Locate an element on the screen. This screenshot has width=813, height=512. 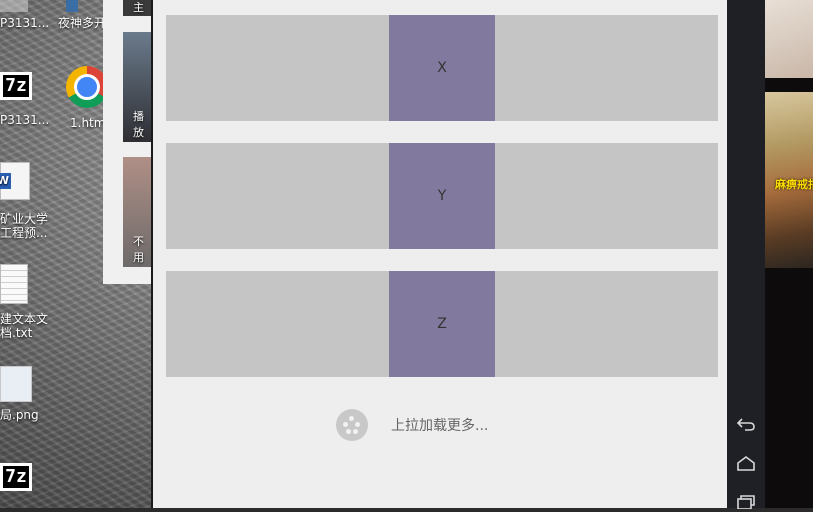
list-item-label: Z is located at coordinates (442, 324).